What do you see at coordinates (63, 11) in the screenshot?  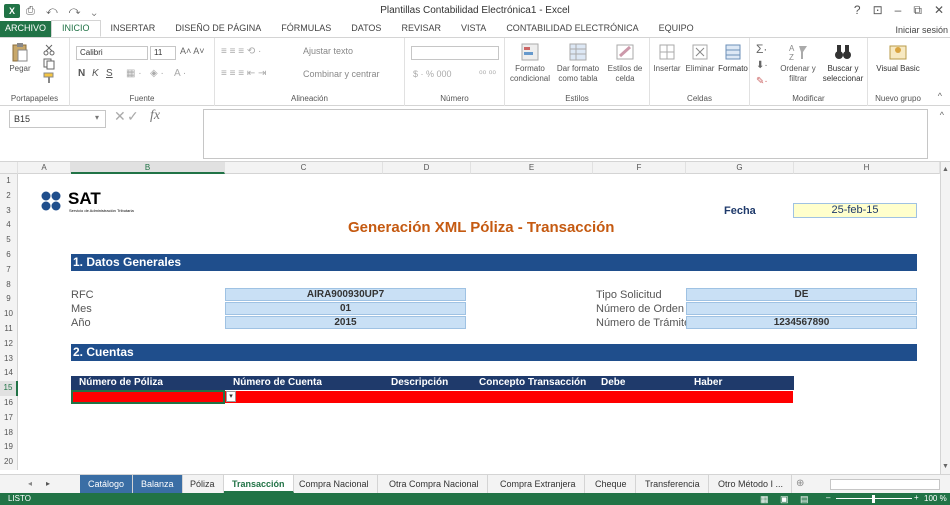 I see `quick-access-toolbar: ⎙ ↶ ↷ ⌄` at bounding box center [63, 11].